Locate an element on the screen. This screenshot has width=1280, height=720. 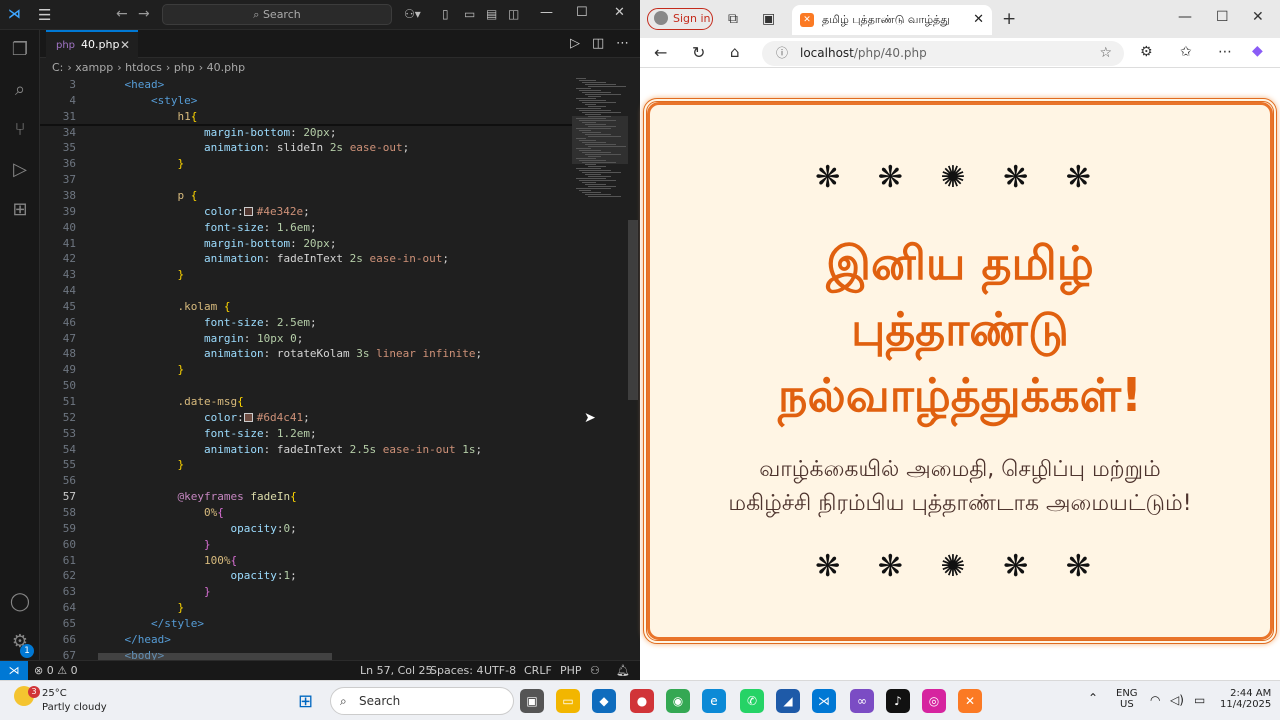
layout-sidebar-icon: ▯ is located at coordinates (445, 14).